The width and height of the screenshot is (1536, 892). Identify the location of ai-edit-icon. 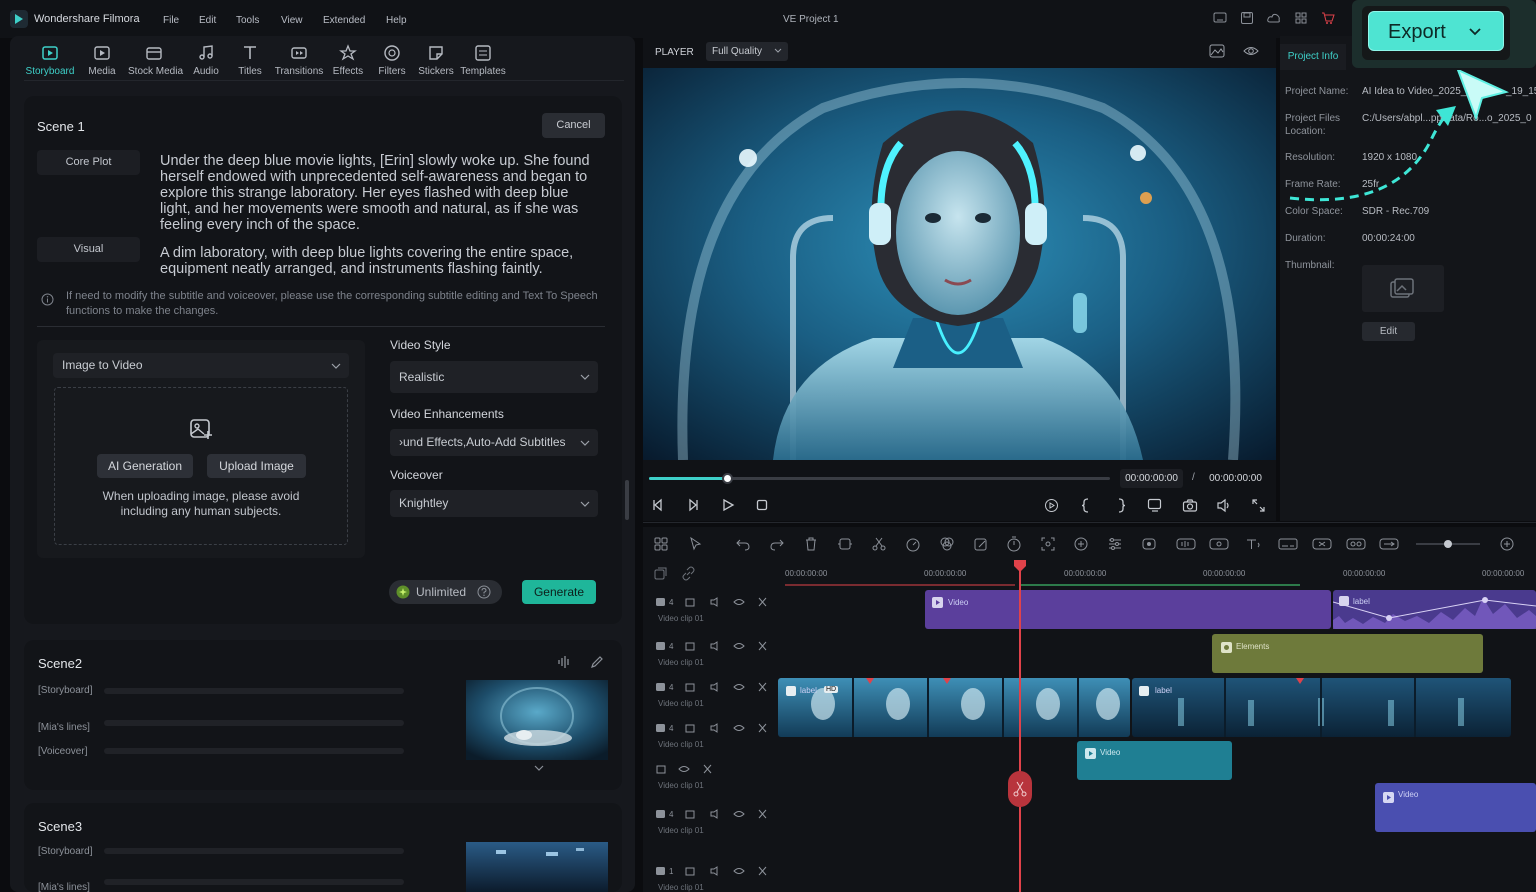
(981, 544).